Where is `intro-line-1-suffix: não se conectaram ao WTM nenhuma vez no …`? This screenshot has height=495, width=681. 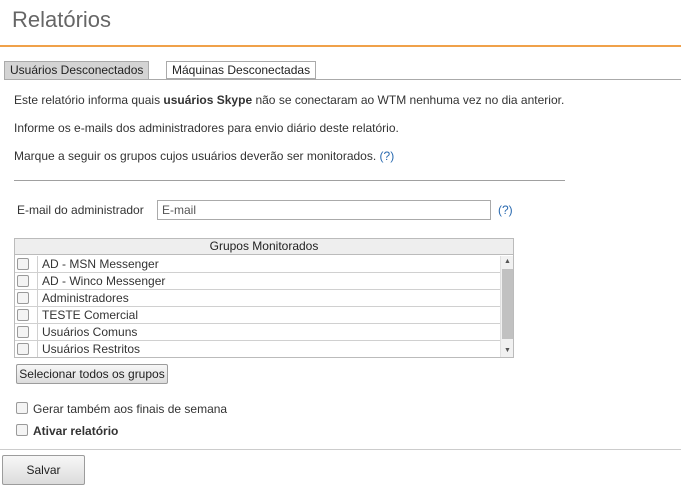
intro-line-1-suffix: não se conectaram ao WTM nenhuma vez no … is located at coordinates (408, 100).